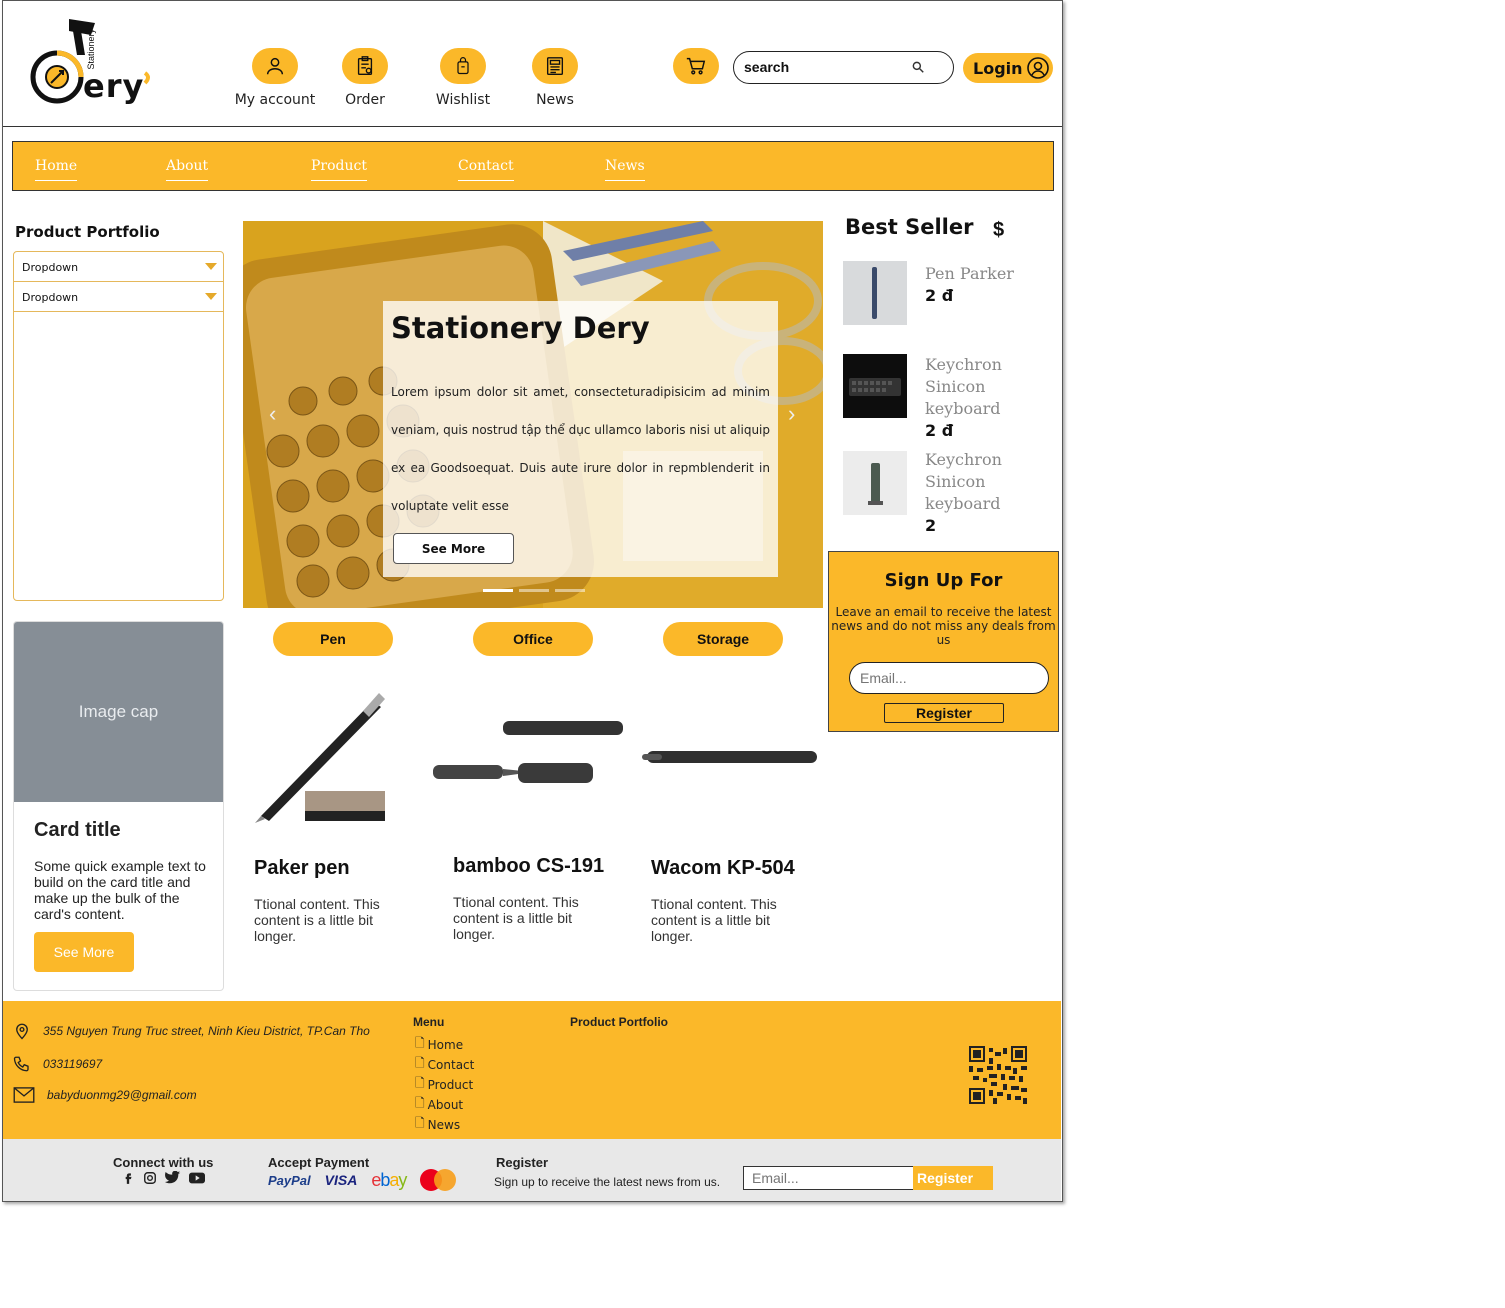 The image size is (1505, 1308). Describe the element at coordinates (94, 62) in the screenshot. I see `site-logo: Stationery ery` at that location.